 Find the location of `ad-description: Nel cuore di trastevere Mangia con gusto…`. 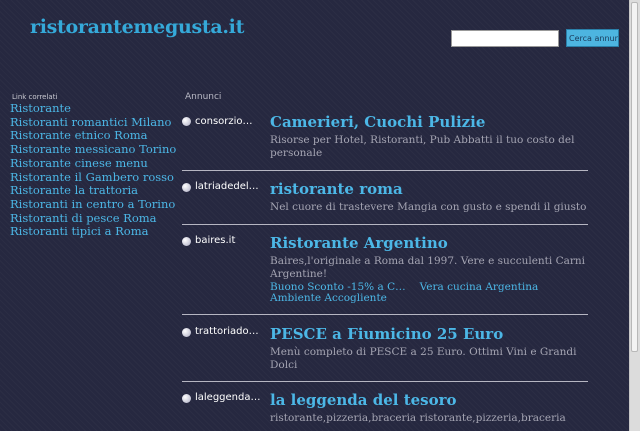

ad-description: Nel cuore di trastevere Mangia con gusto… is located at coordinates (428, 207).